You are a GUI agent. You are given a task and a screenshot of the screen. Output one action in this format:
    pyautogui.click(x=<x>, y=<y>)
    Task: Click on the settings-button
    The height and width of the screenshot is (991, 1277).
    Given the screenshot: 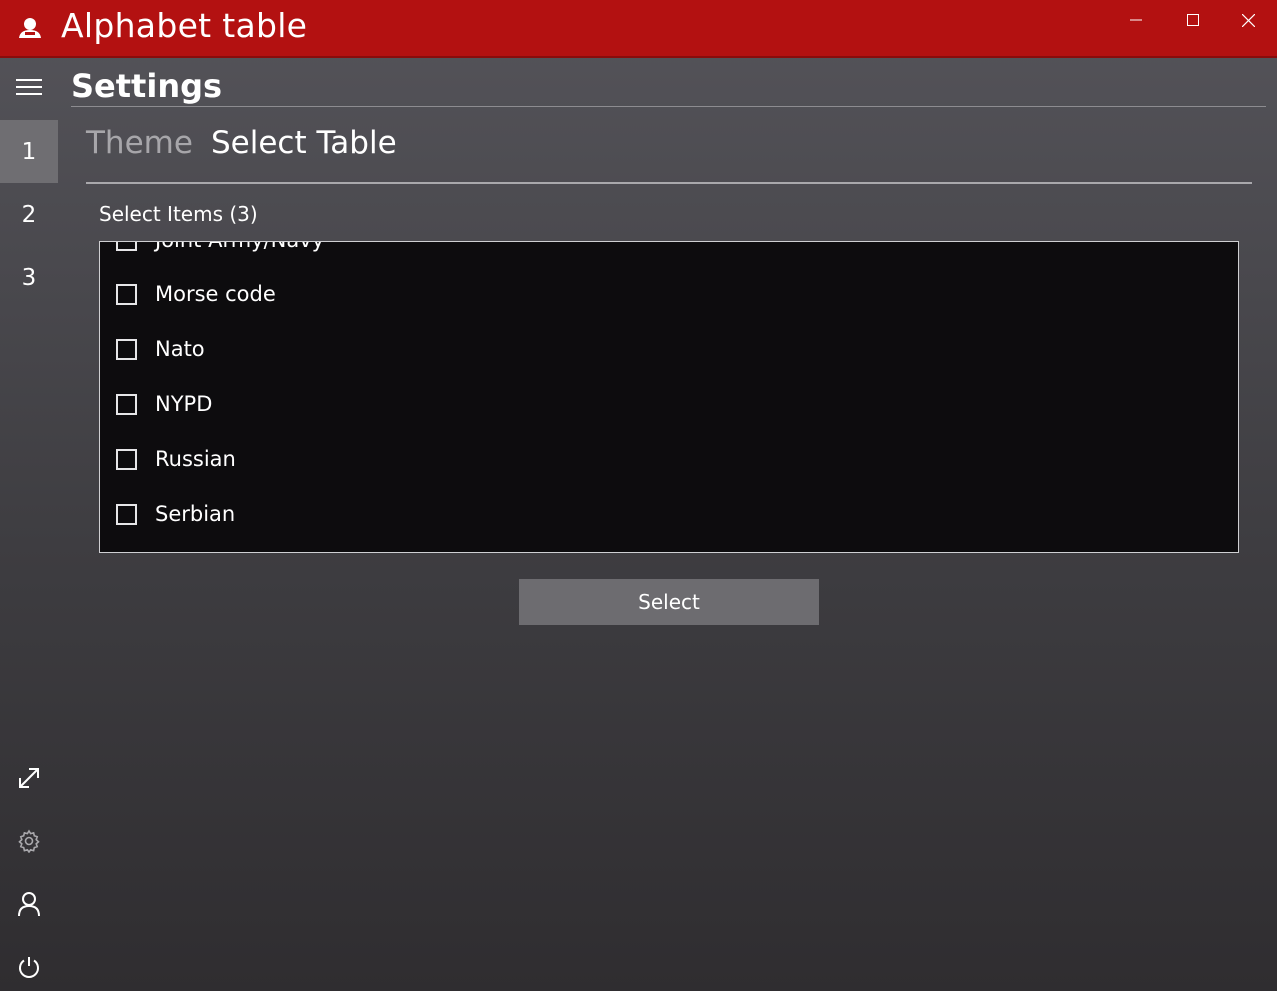 What is the action you would take?
    pyautogui.click(x=29, y=842)
    